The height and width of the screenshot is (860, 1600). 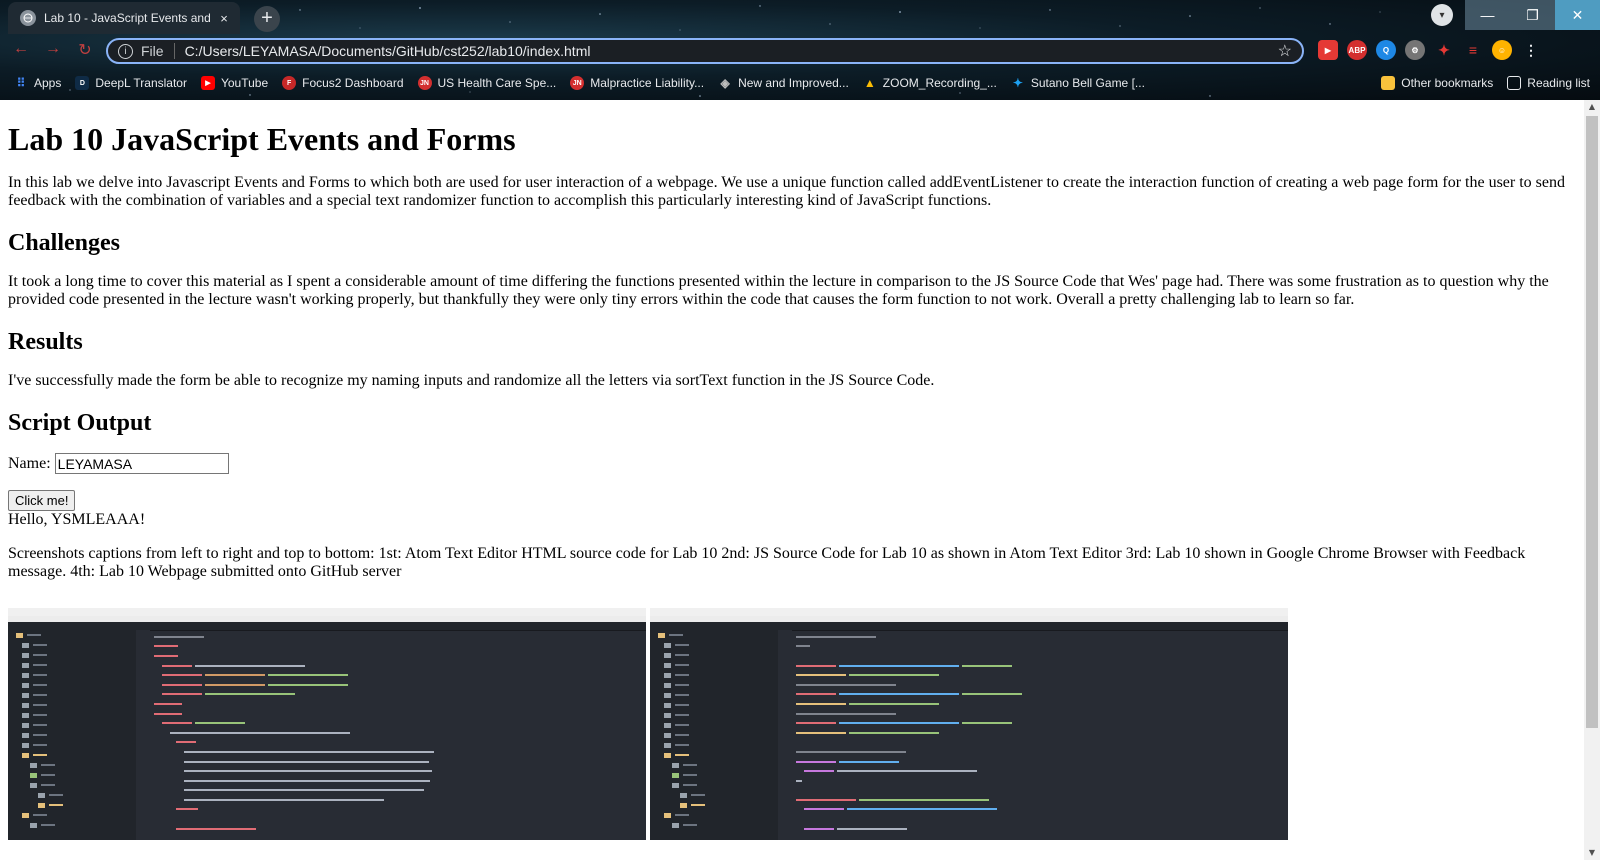 I want to click on apps-grid-icon: ⠿, so click(x=21, y=83).